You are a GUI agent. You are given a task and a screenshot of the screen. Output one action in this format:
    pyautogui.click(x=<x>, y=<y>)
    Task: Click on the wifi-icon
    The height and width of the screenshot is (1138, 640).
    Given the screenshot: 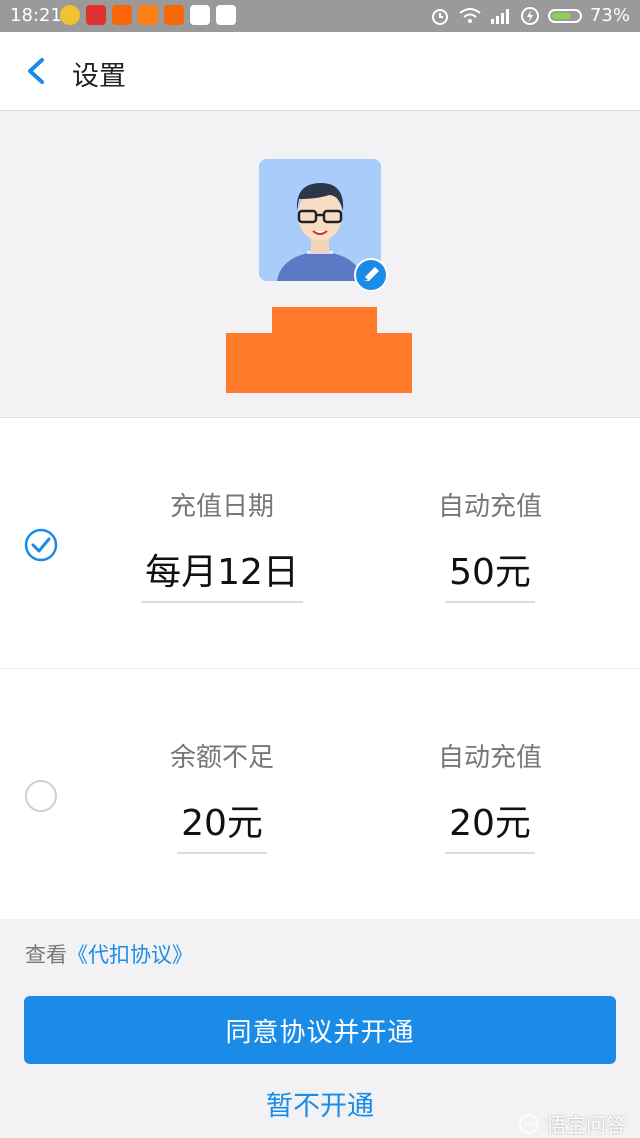 What is the action you would take?
    pyautogui.click(x=470, y=15)
    